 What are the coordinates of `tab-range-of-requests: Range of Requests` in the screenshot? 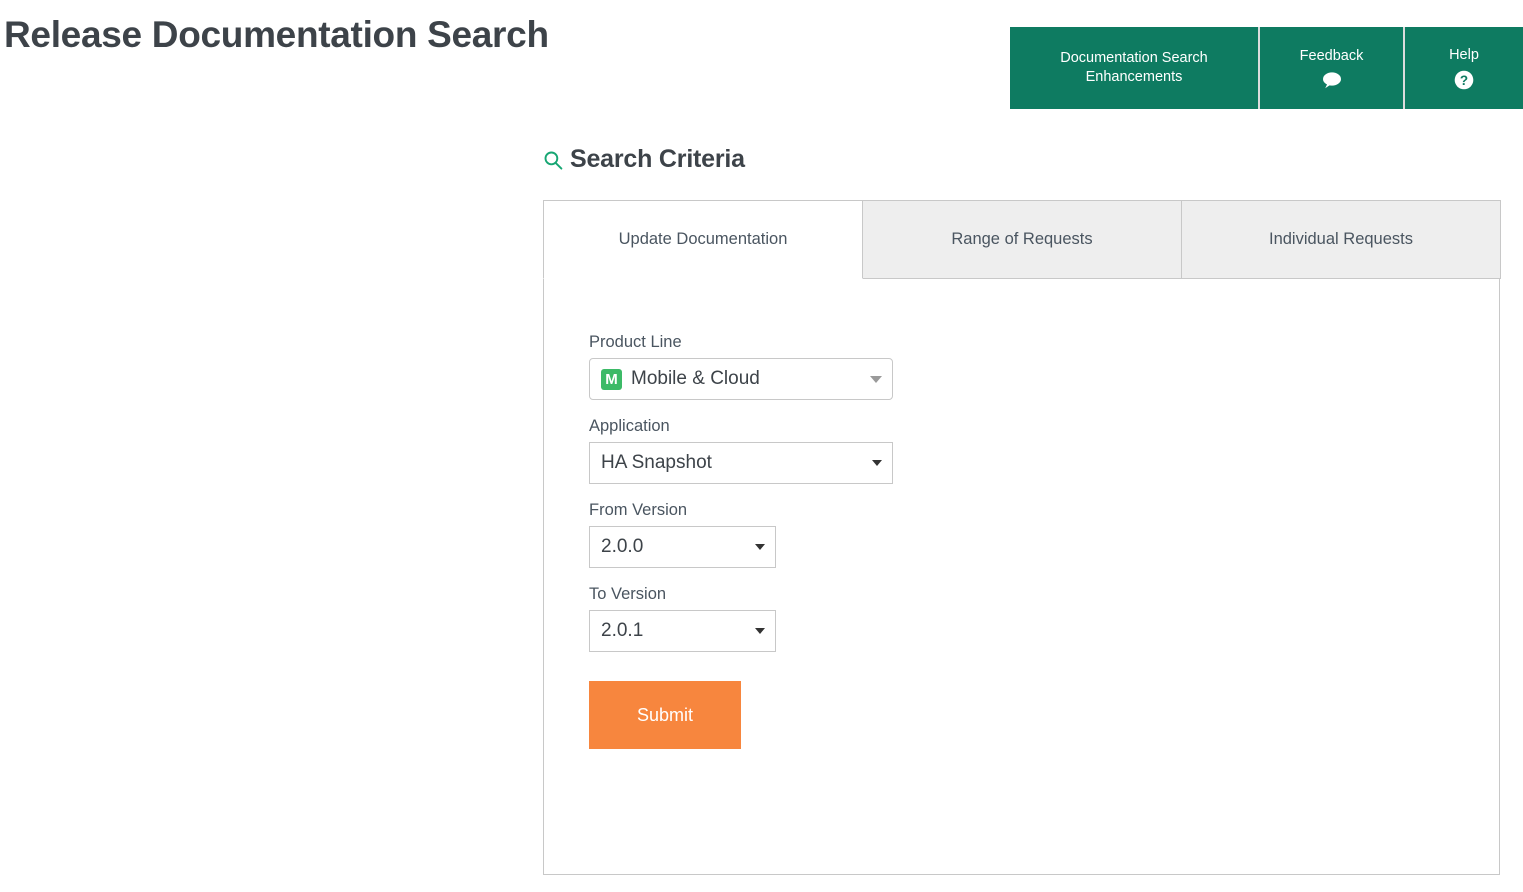 It's located at (1022, 239).